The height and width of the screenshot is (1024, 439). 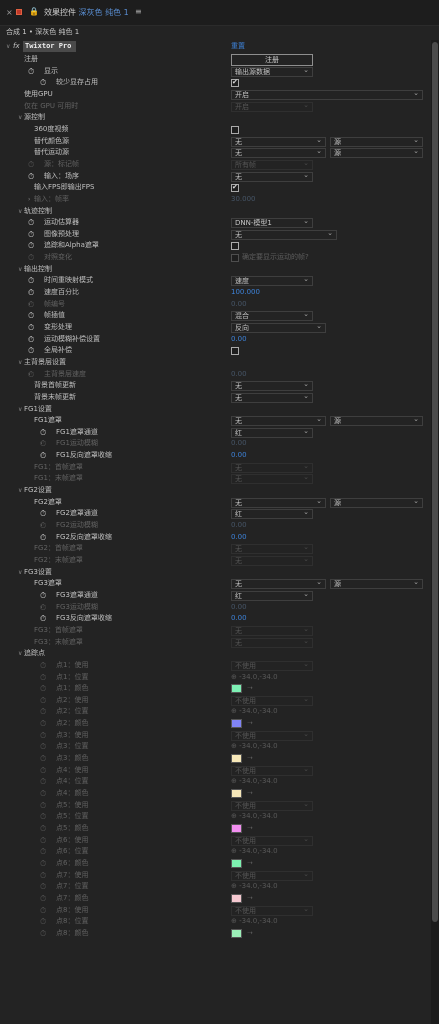 What do you see at coordinates (238, 46) in the screenshot?
I see `reset-link: 重置` at bounding box center [238, 46].